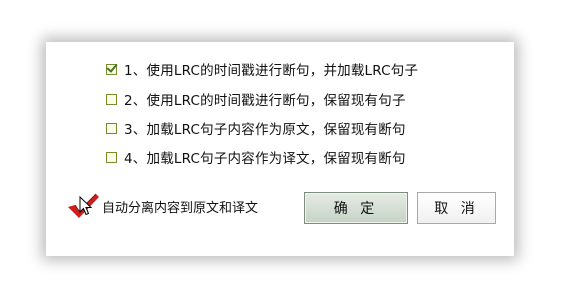  Describe the element at coordinates (111, 157) in the screenshot. I see `option-4-checkbox` at that location.